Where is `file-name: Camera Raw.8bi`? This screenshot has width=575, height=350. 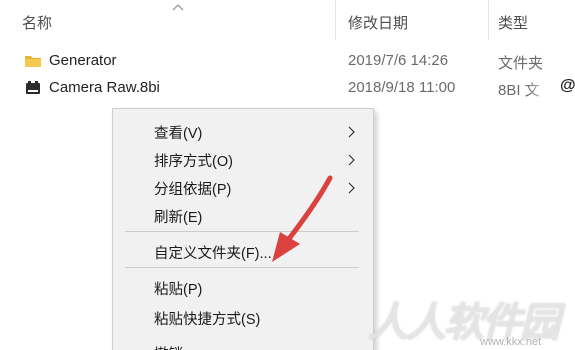
file-name: Camera Raw.8bi is located at coordinates (104, 87).